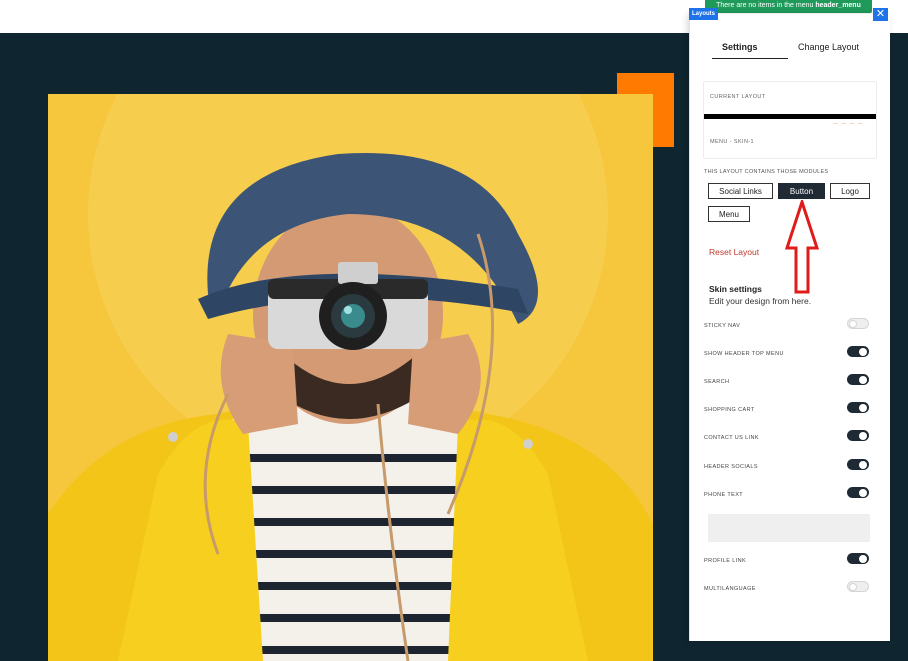 This screenshot has width=908, height=661. Describe the element at coordinates (734, 252) in the screenshot. I see `reset-layout-link: Reset Layout` at that location.